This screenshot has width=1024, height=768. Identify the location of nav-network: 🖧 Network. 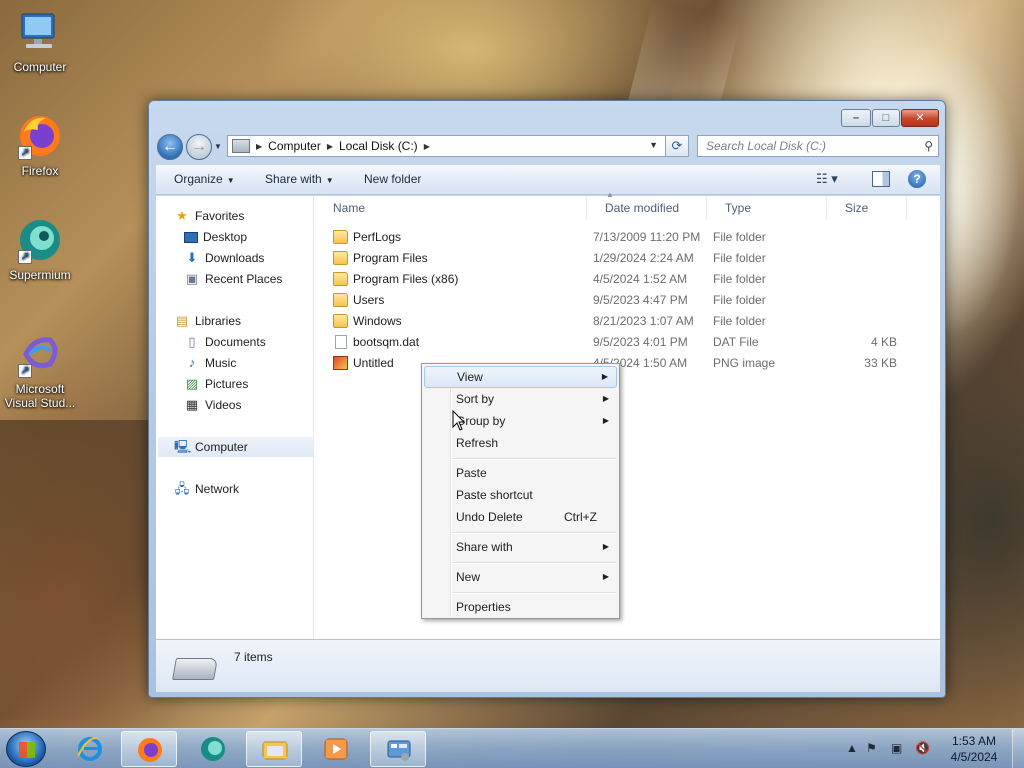
(206, 489).